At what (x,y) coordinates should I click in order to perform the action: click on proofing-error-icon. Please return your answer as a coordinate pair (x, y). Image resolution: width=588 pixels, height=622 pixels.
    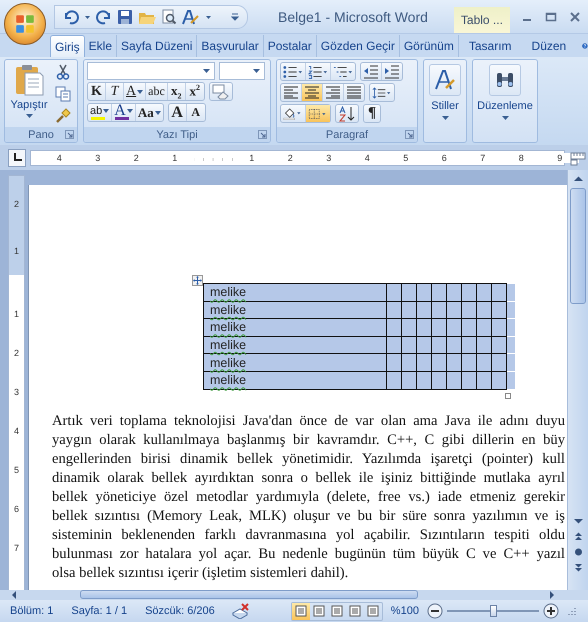
    Looking at the image, I should click on (240, 611).